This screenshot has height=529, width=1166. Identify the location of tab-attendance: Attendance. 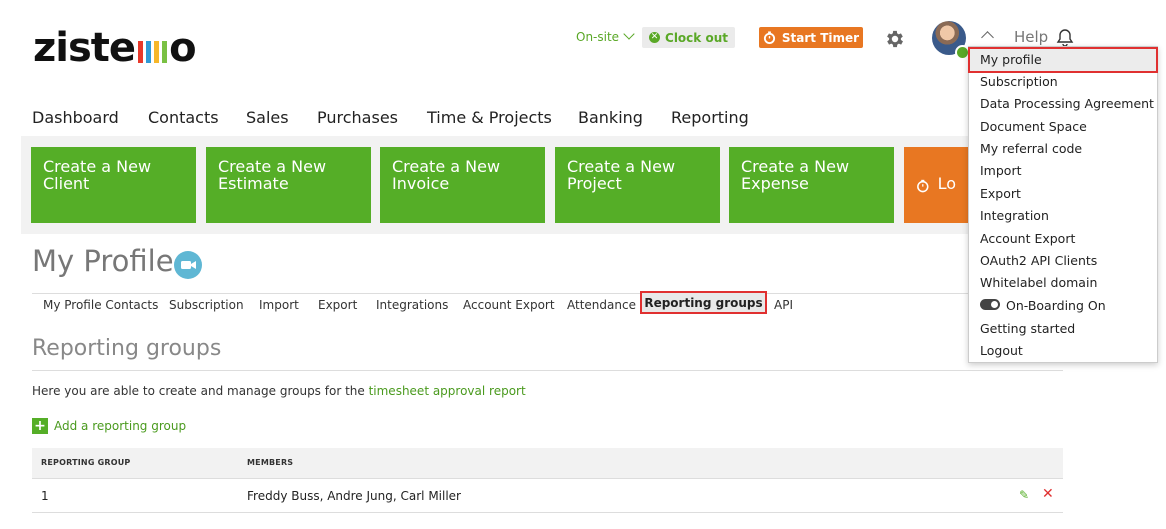
(601, 305).